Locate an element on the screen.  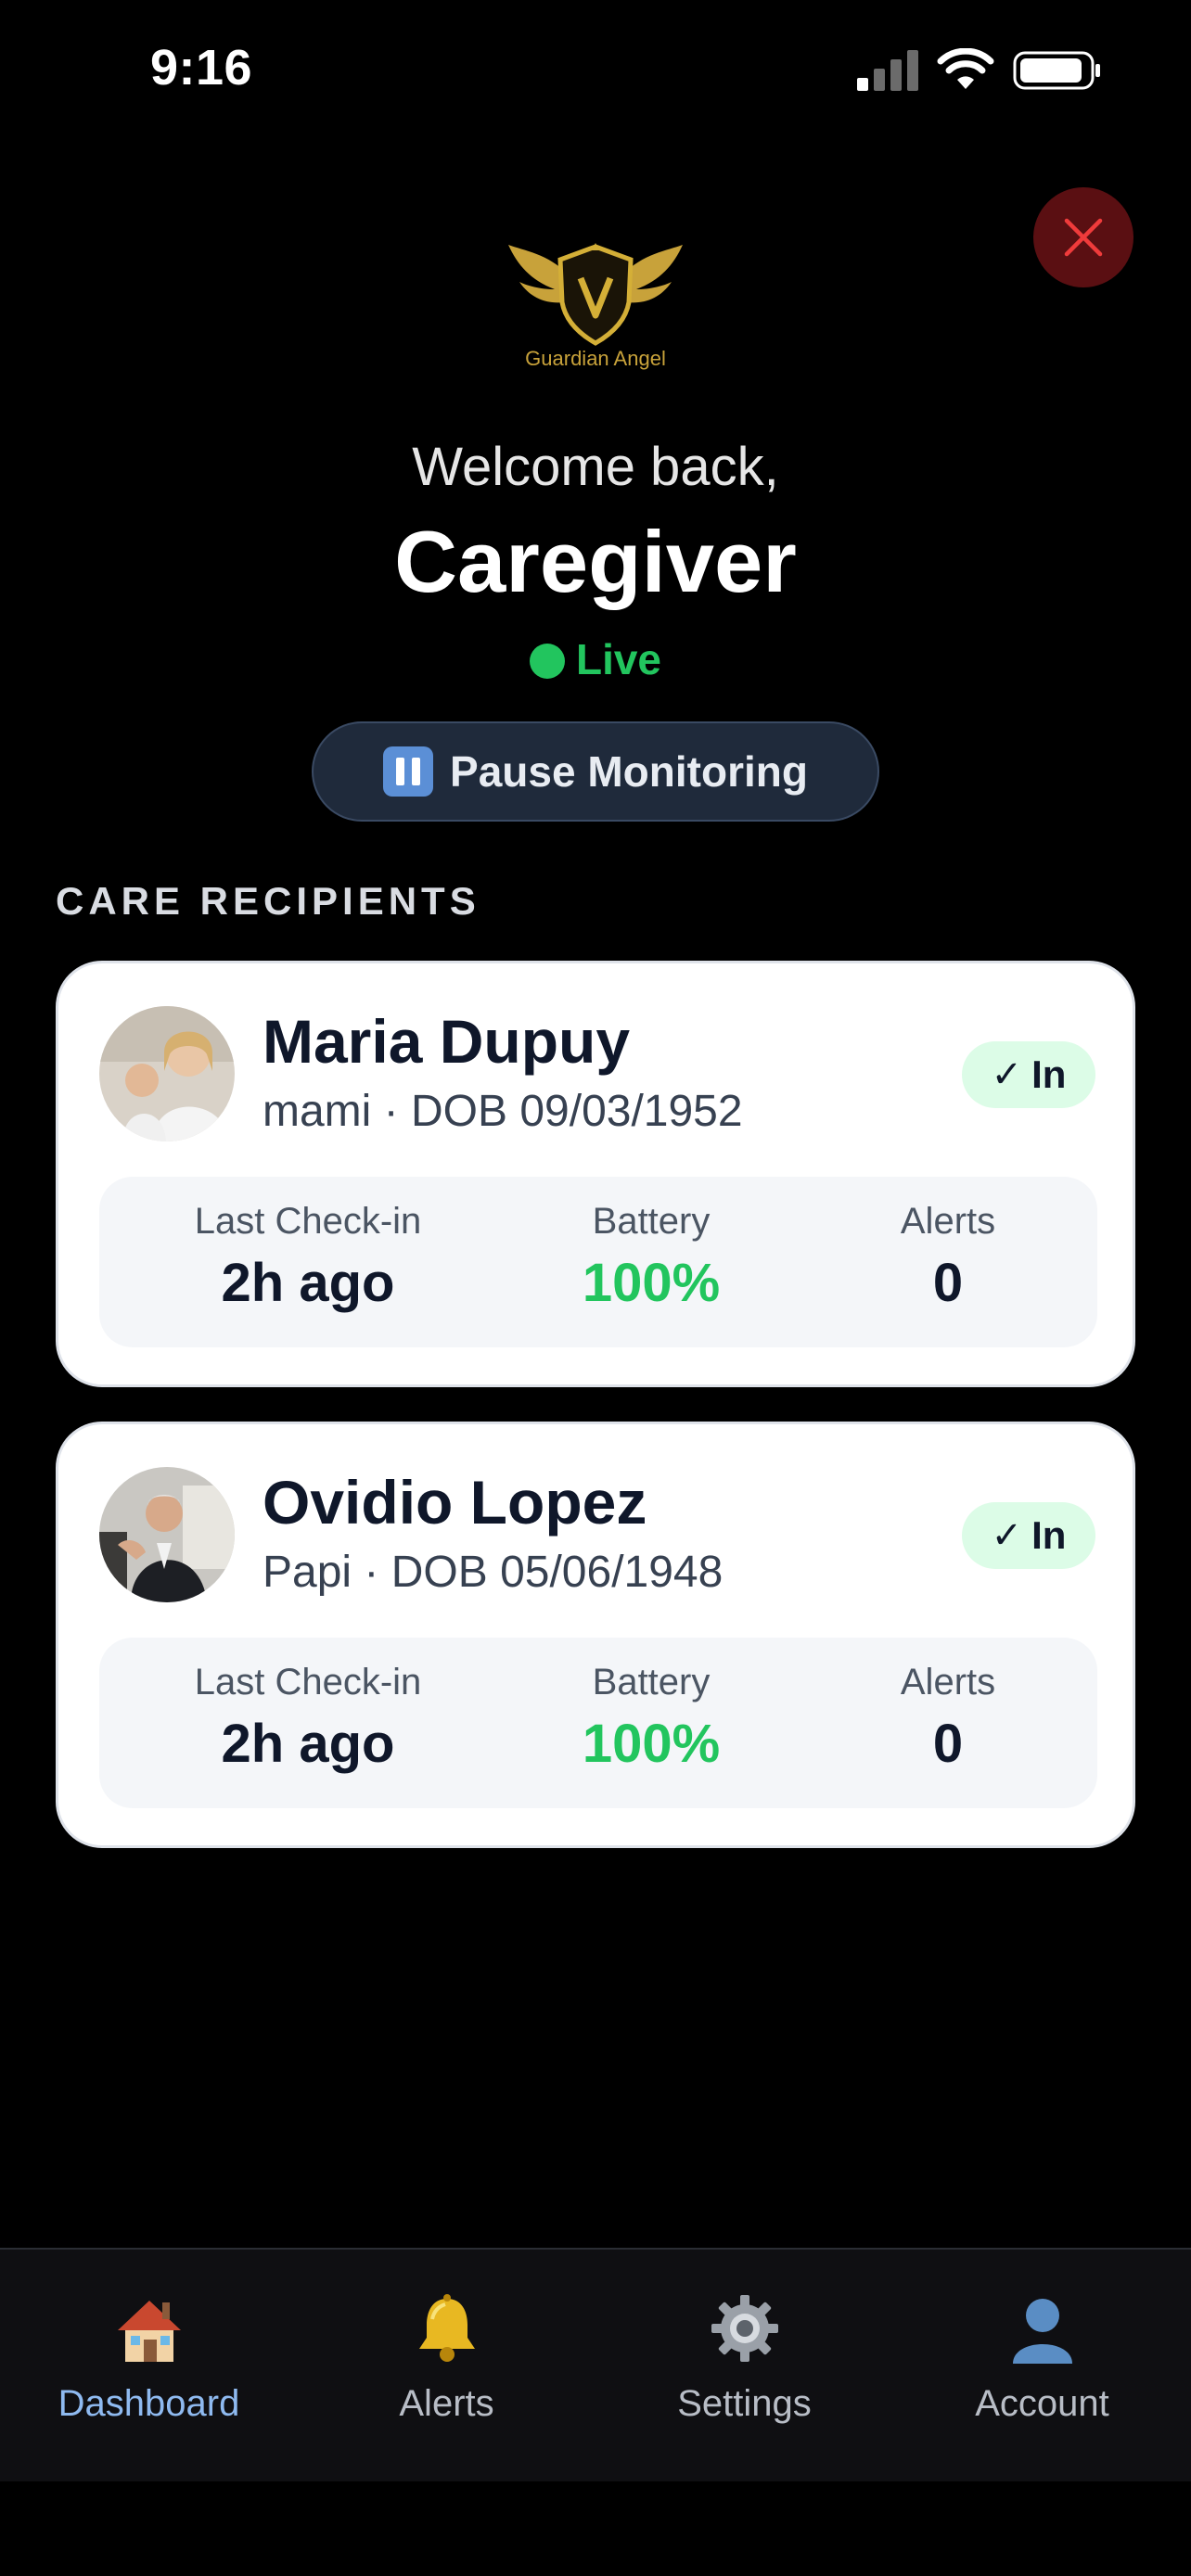
recipient-subtitle: mami · DOB 09/03/1952 is located at coordinates (503, 1111).